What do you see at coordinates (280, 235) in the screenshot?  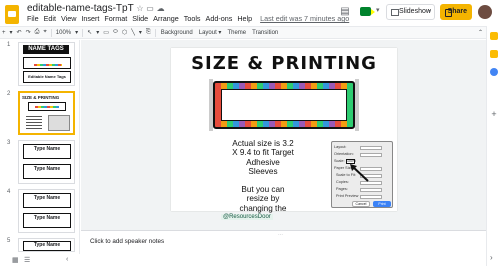 I see `notes-resize-handle: ⋯` at bounding box center [280, 235].